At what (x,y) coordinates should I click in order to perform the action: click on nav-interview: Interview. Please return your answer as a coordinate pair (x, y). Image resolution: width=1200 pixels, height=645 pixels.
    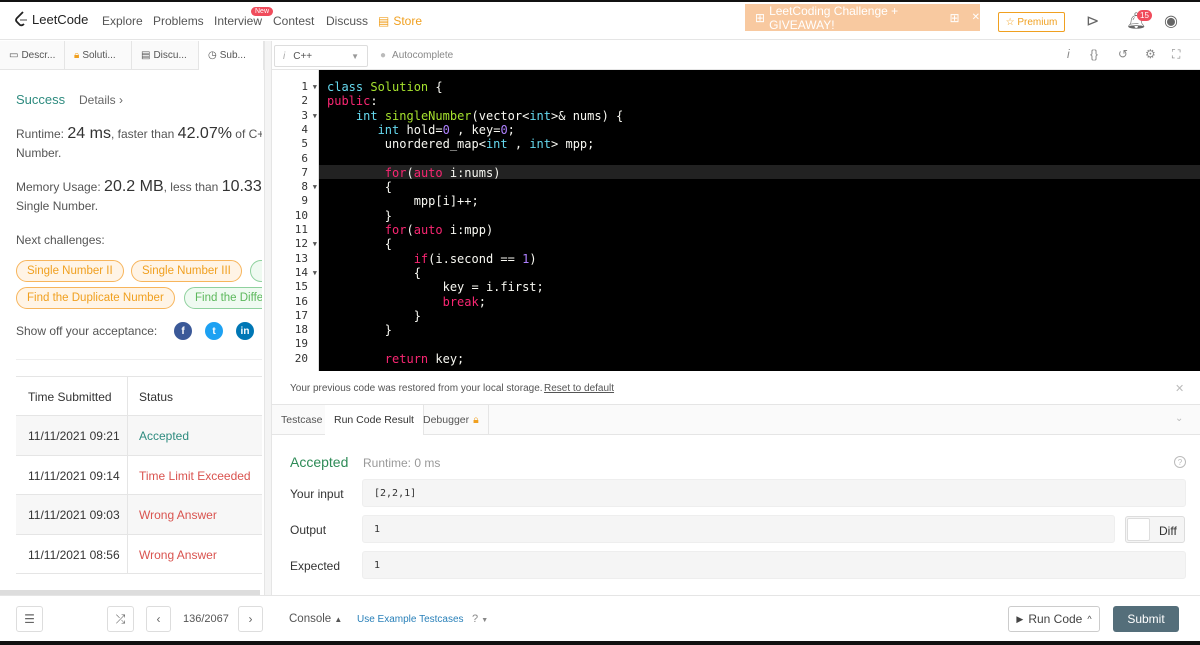
    Looking at the image, I should click on (238, 21).